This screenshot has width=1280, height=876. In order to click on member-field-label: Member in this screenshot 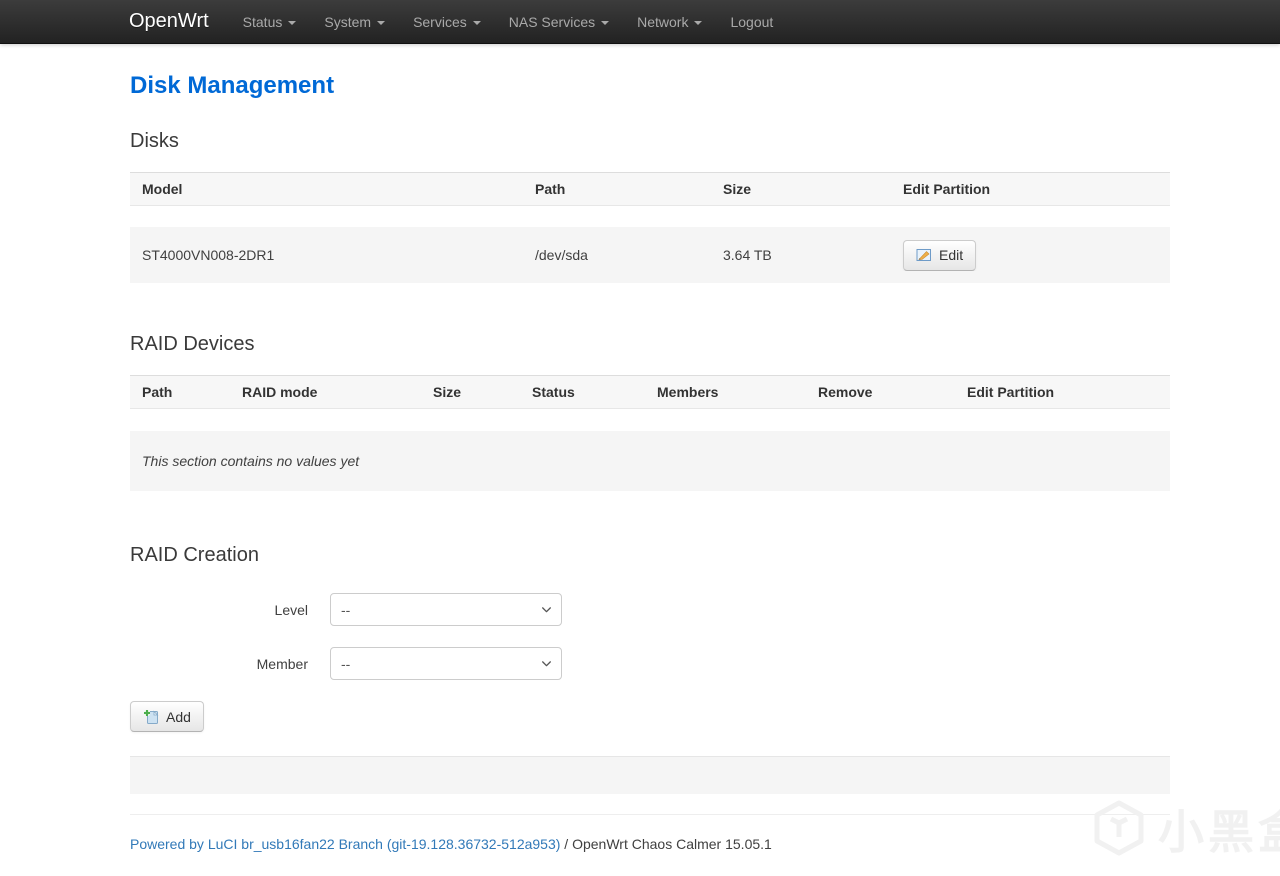, I will do `click(282, 663)`.